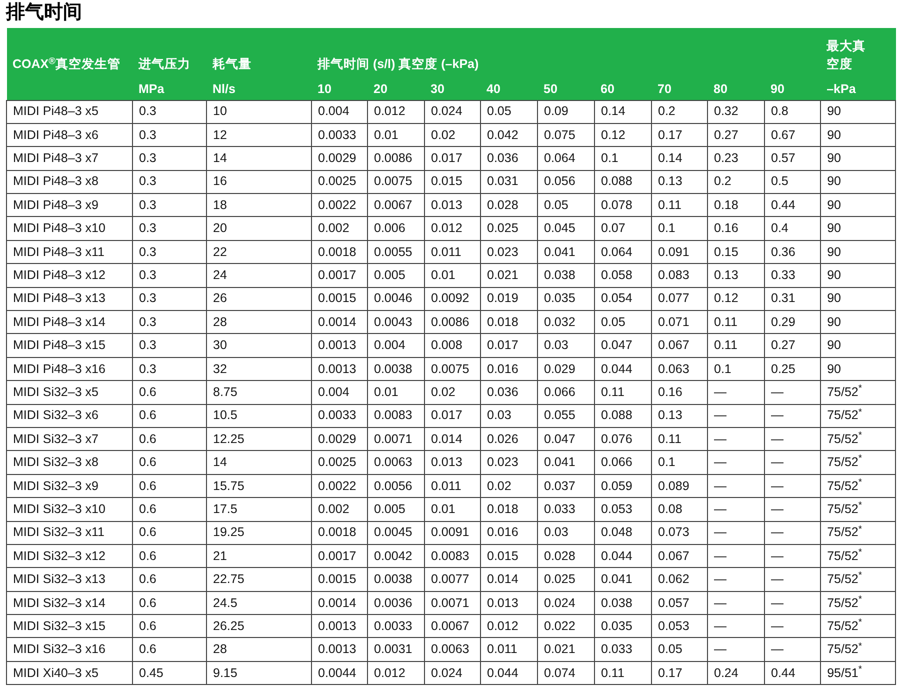  What do you see at coordinates (616, 345) in the screenshot?
I see `table-cell-text: 0.047` at bounding box center [616, 345].